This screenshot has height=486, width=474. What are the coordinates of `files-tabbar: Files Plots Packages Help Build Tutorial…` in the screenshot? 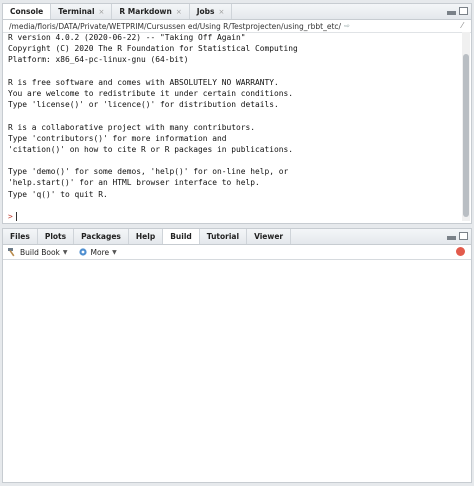 It's located at (237, 237).